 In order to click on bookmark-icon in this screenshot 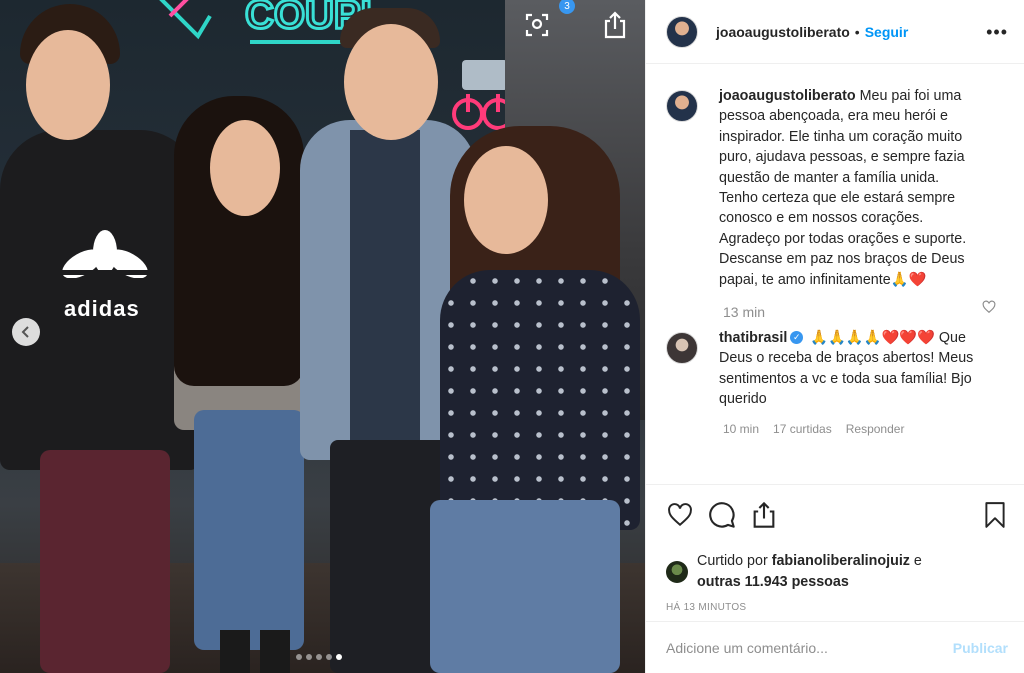, I will do `click(995, 515)`.